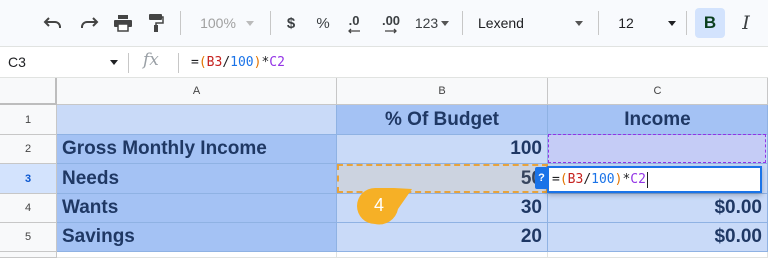 The height and width of the screenshot is (258, 768). What do you see at coordinates (197, 237) in the screenshot?
I see `cell-a5: Savings` at bounding box center [197, 237].